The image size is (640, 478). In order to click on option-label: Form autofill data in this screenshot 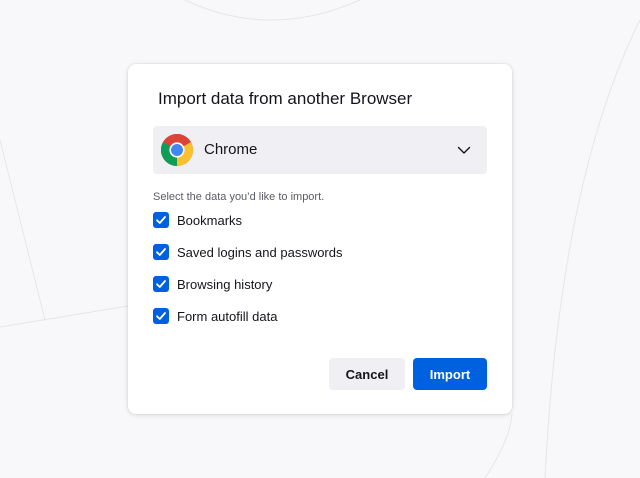, I will do `click(227, 316)`.